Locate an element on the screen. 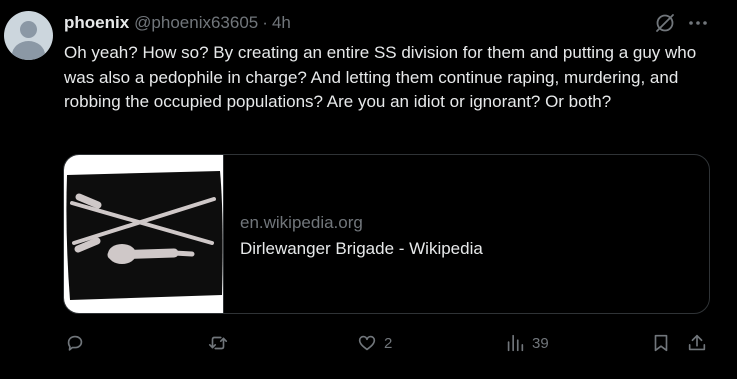 This screenshot has width=737, height=379. avatar-body-shape is located at coordinates (28, 50).